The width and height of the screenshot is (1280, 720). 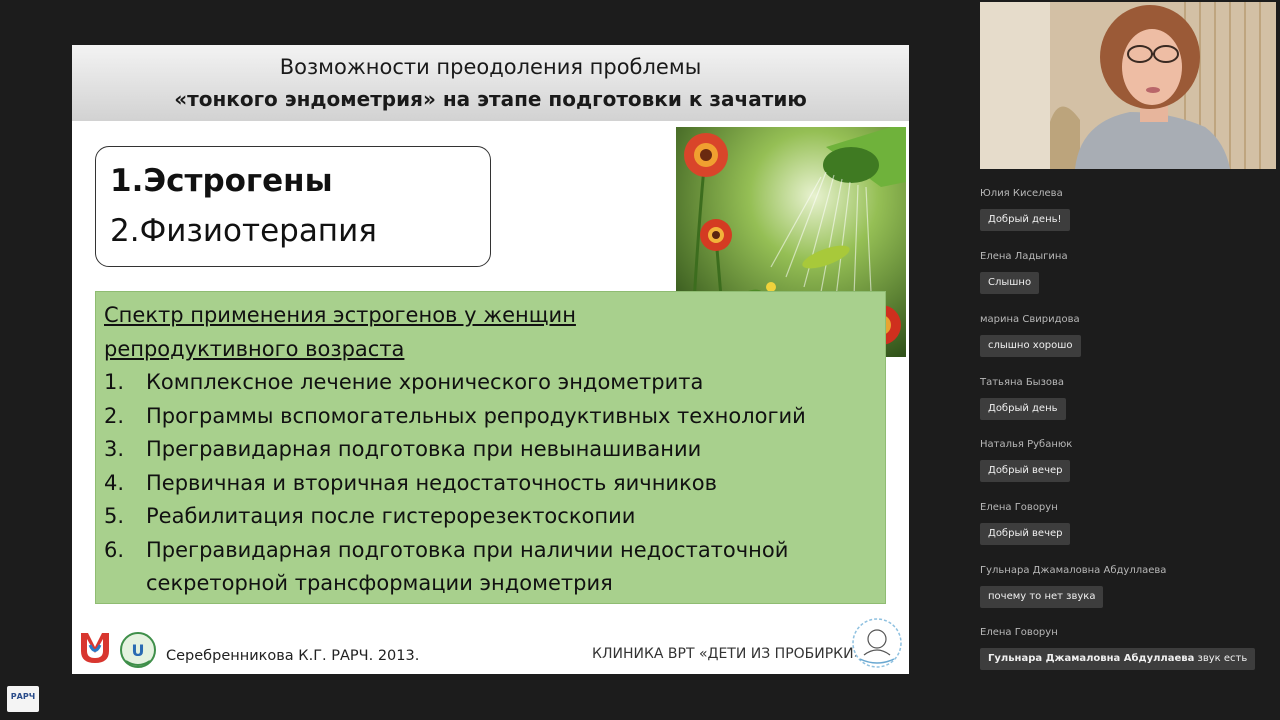 I want to click on chat-message: марина Свиридова слышно хорошо, so click(x=1030, y=335).